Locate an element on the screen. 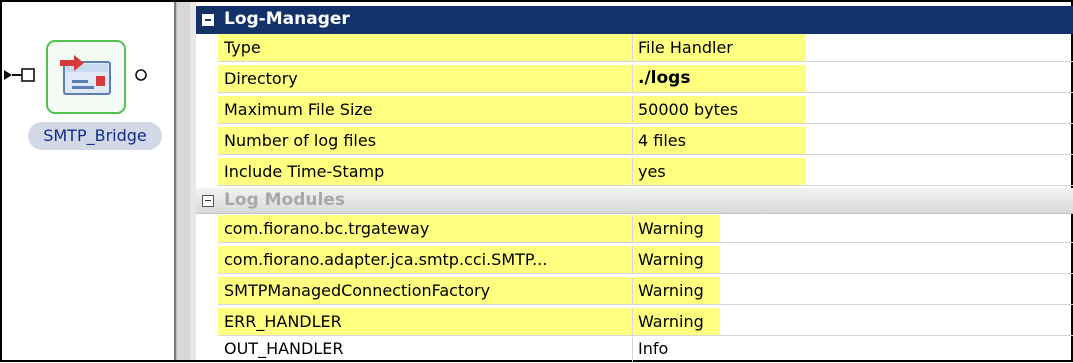 The image size is (1073, 363). section-header-log-modules: Log Modules is located at coordinates (634, 201).